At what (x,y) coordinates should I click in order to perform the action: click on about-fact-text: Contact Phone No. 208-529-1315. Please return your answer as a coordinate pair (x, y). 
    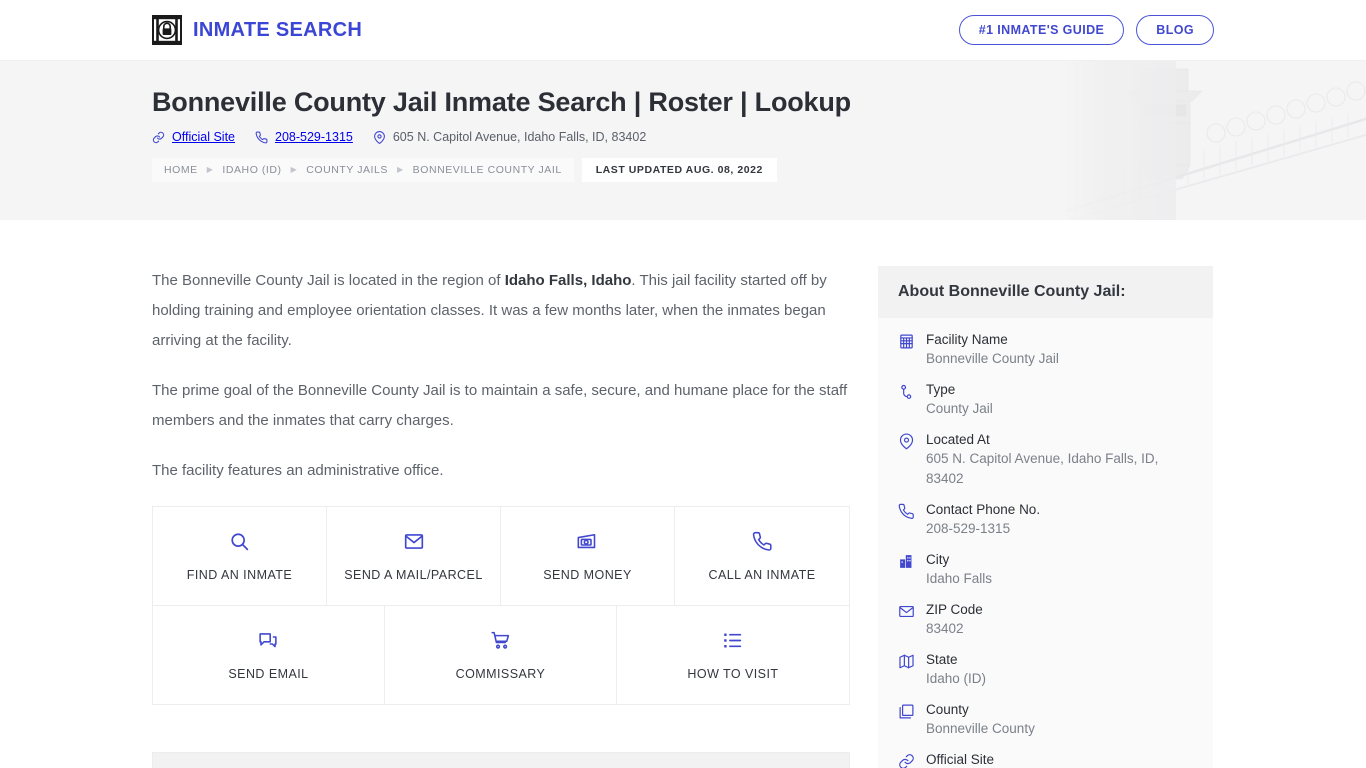
    Looking at the image, I should click on (983, 519).